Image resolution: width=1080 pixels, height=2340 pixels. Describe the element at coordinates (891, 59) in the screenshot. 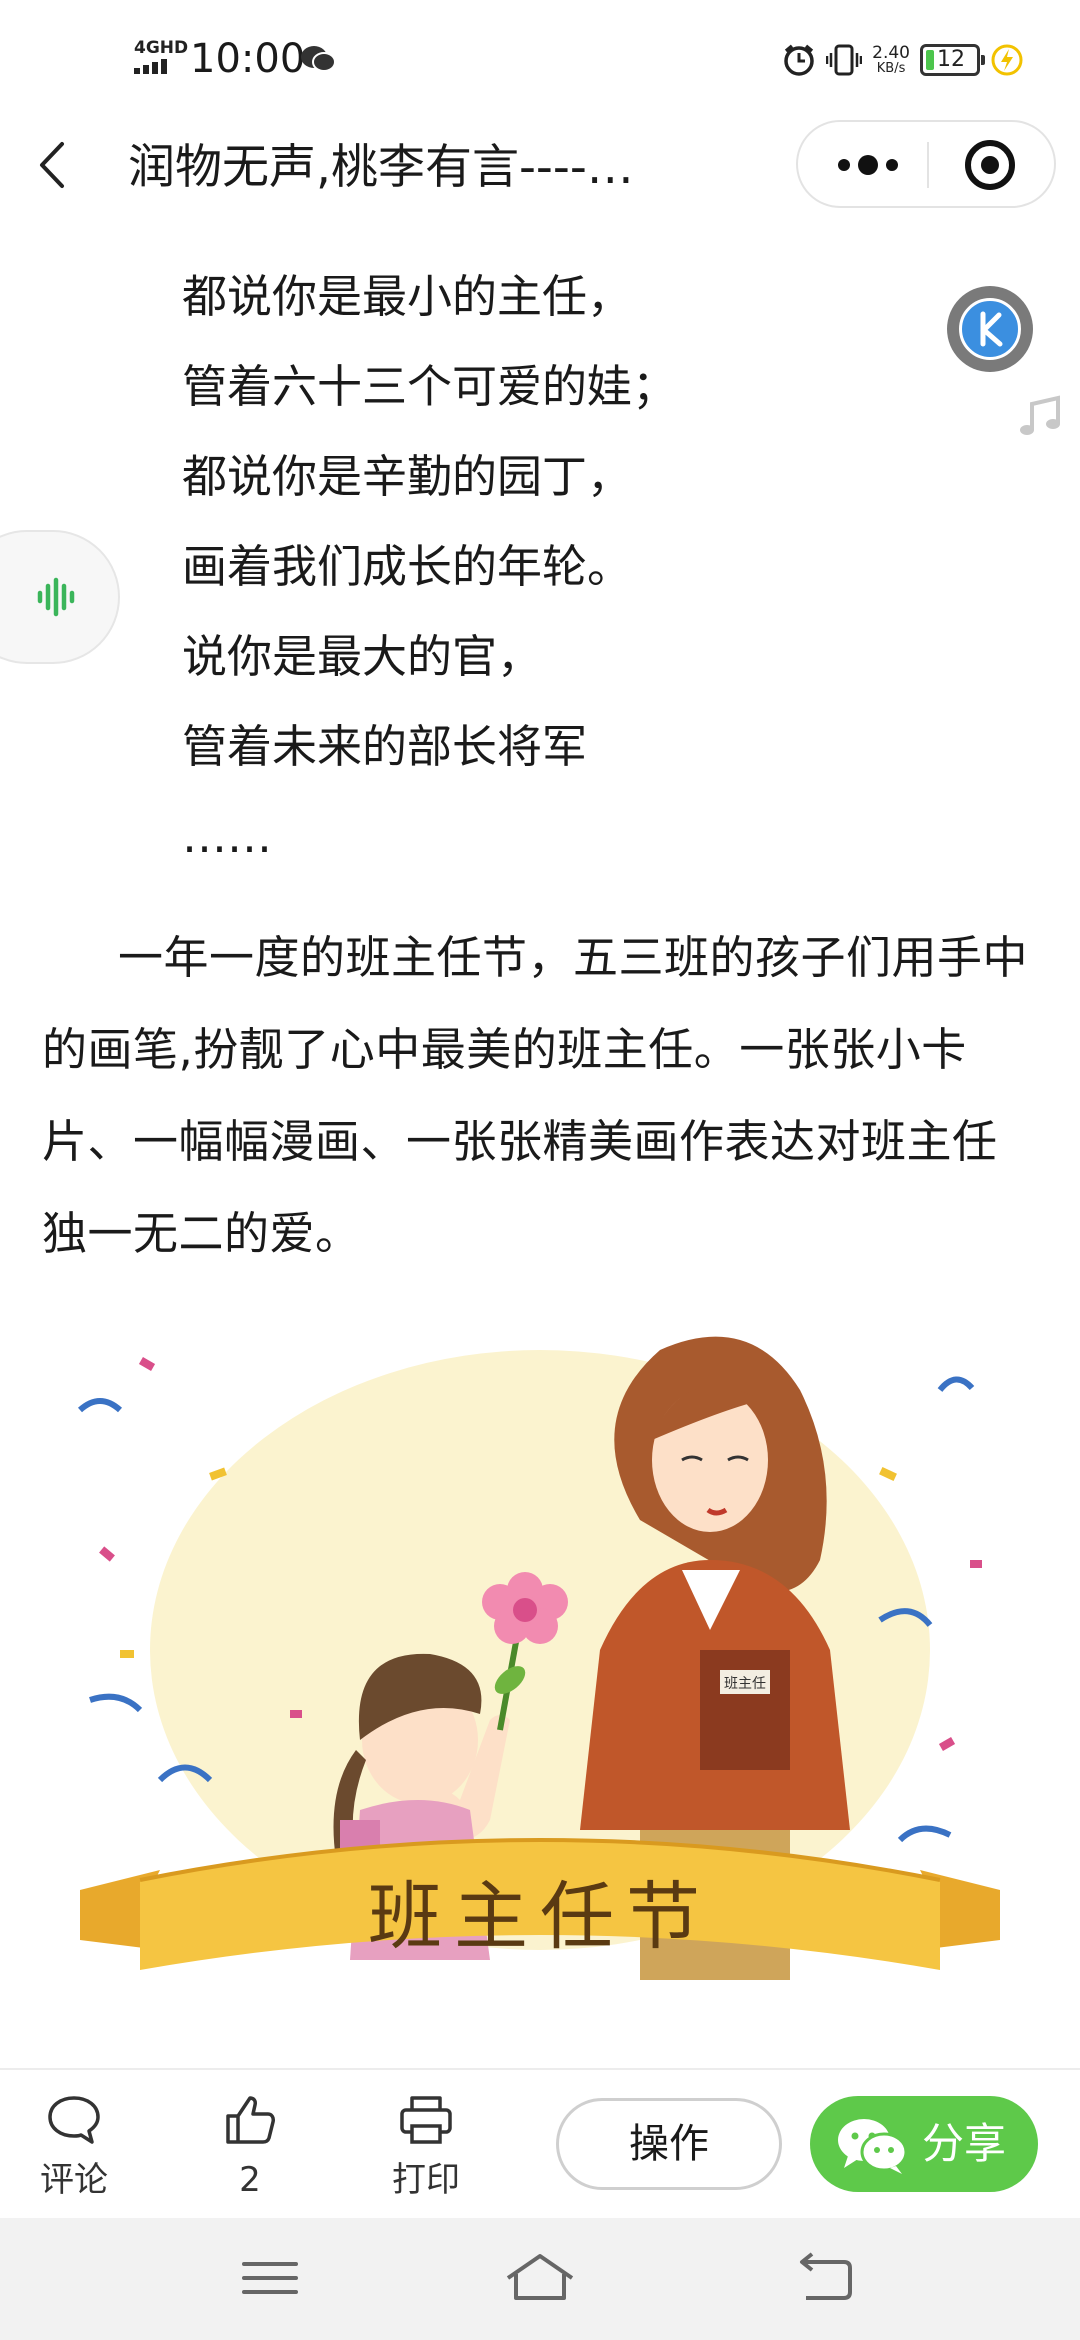

I see `net-speed: 2.40 KB/s` at that location.